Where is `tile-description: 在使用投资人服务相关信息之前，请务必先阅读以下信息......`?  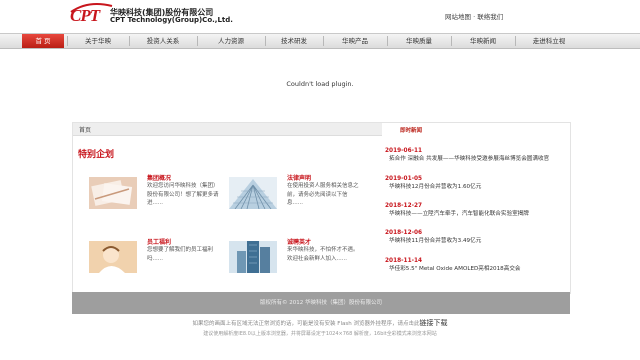 tile-description: 在使用投资人服务相关信息之前，请务必先阅读以下信息...... is located at coordinates (323, 194).